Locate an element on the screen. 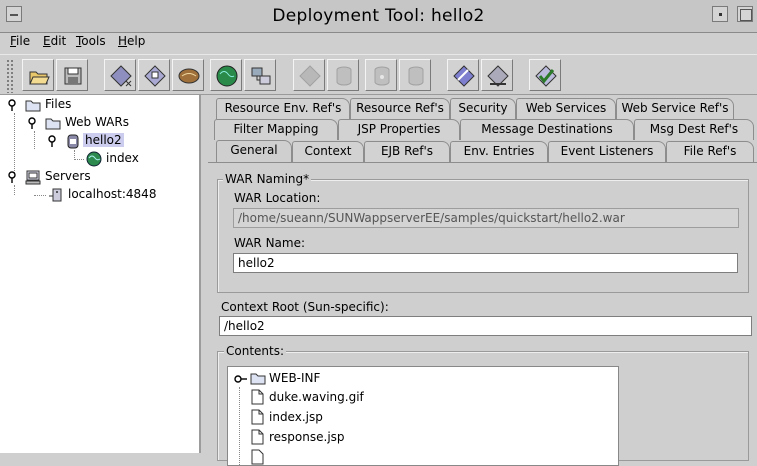  tree-node-localhost: localhost:4848 is located at coordinates (101, 195).